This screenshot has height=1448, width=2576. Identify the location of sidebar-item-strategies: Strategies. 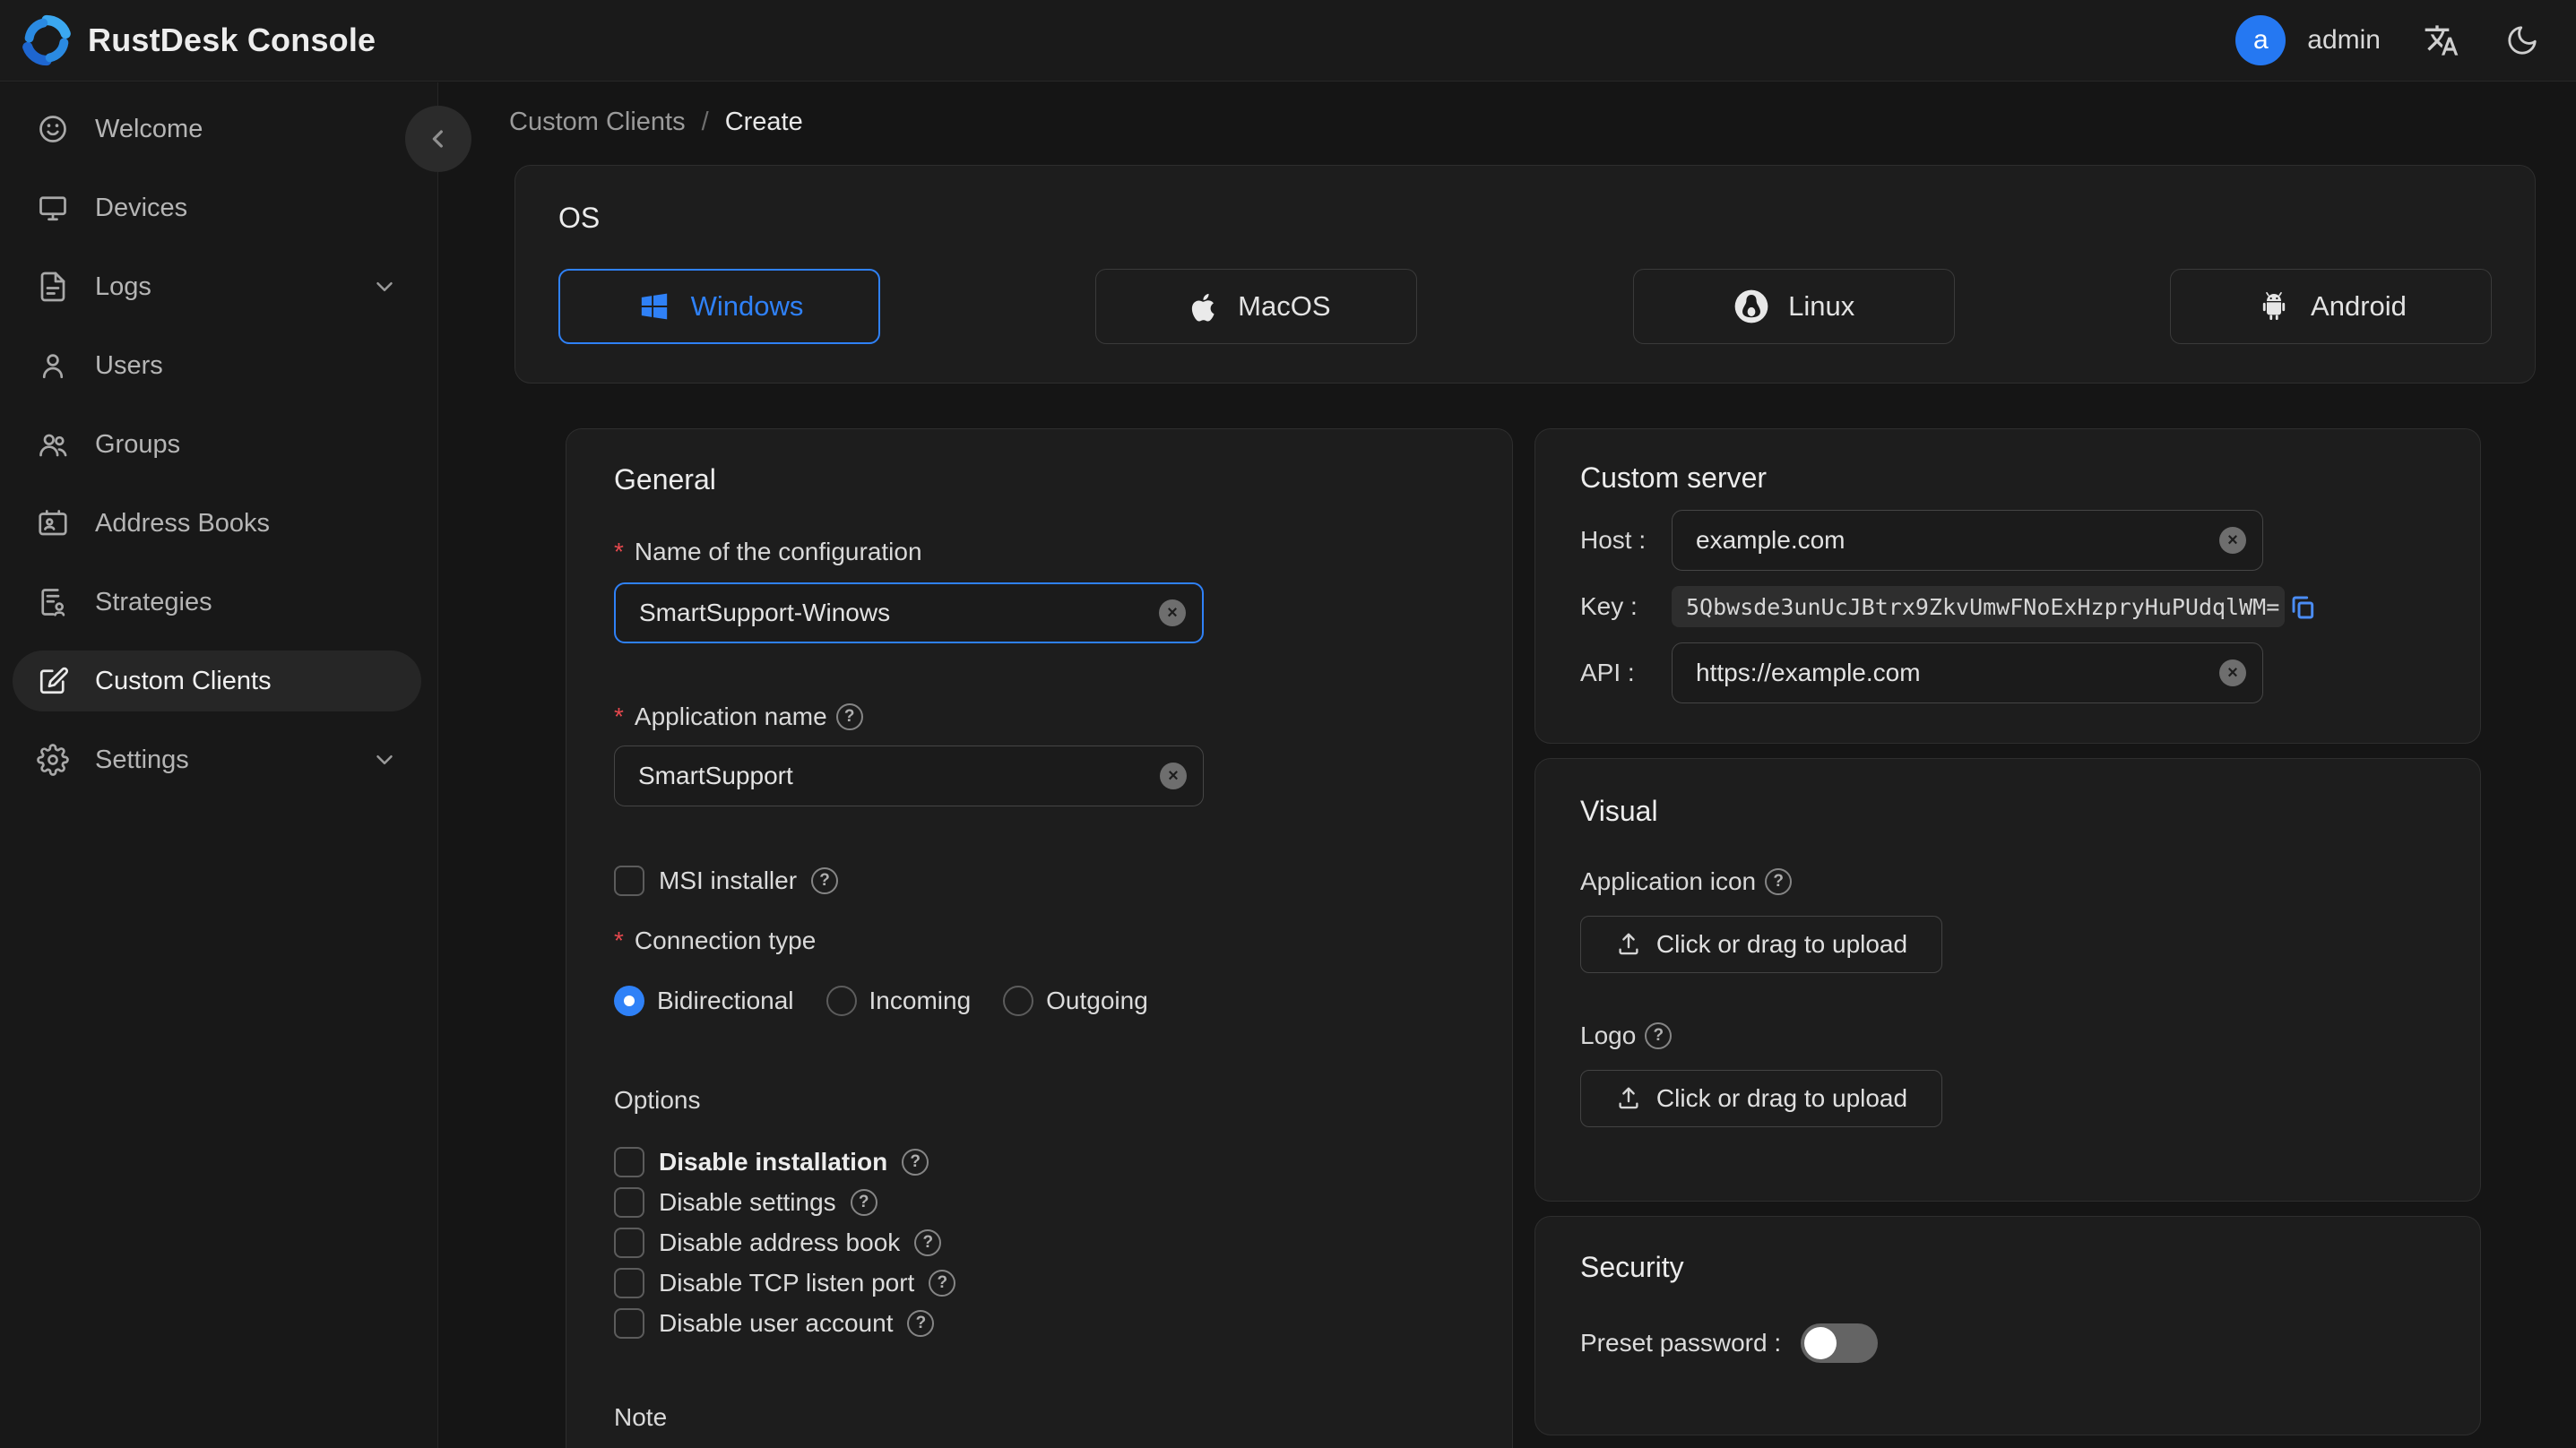
(217, 602).